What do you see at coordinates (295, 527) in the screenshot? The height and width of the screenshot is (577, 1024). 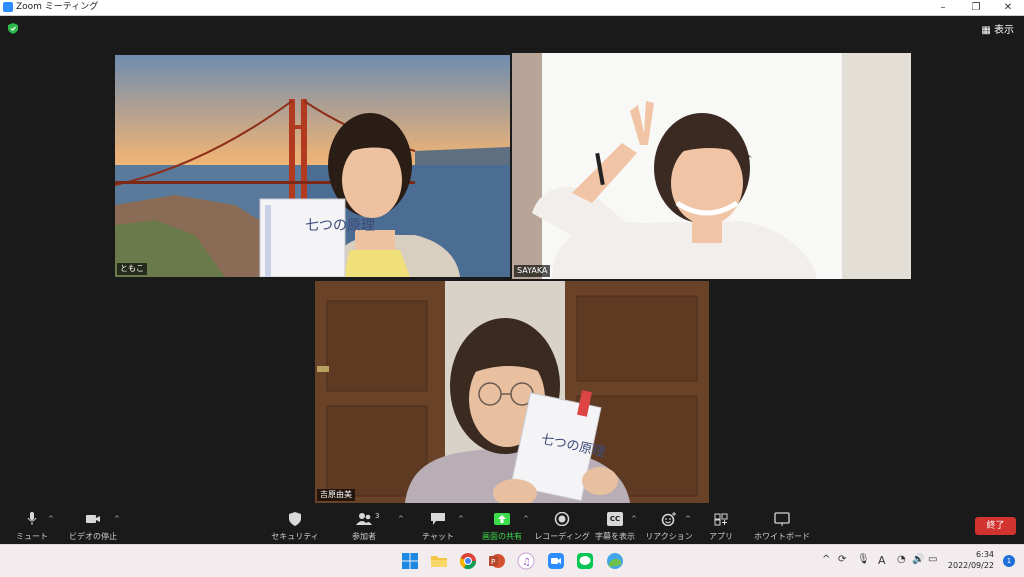 I see `security-button: セキュリティ` at bounding box center [295, 527].